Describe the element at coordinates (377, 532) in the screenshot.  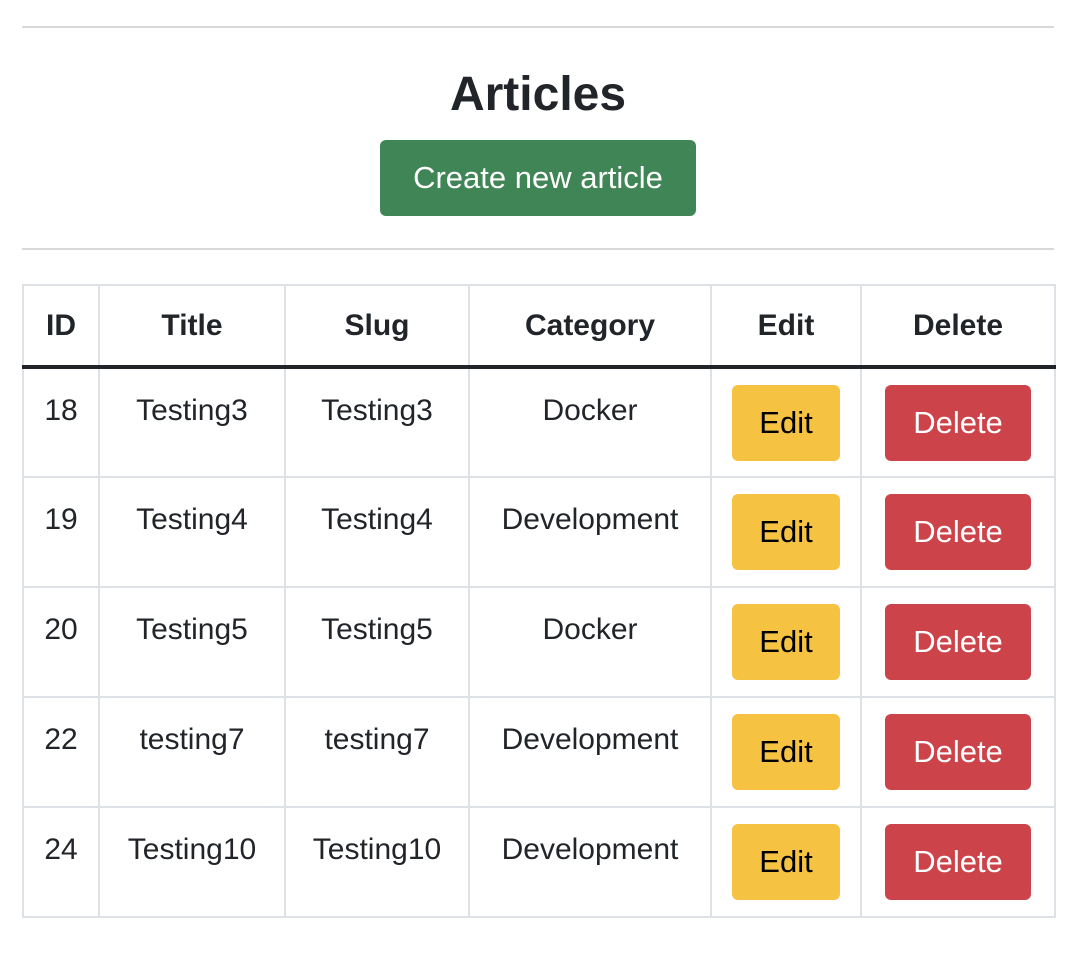
I see `cell-slug: Testing4` at that location.